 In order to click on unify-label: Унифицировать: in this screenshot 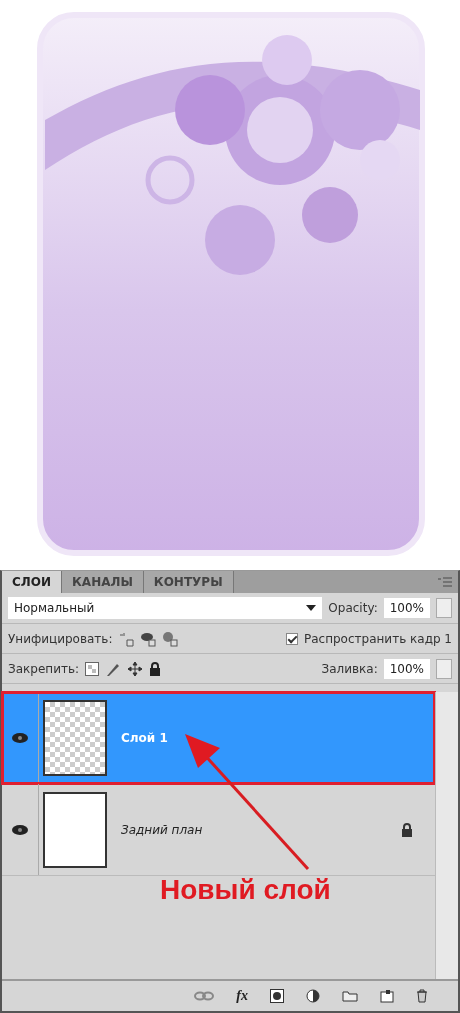, I will do `click(60, 638)`.